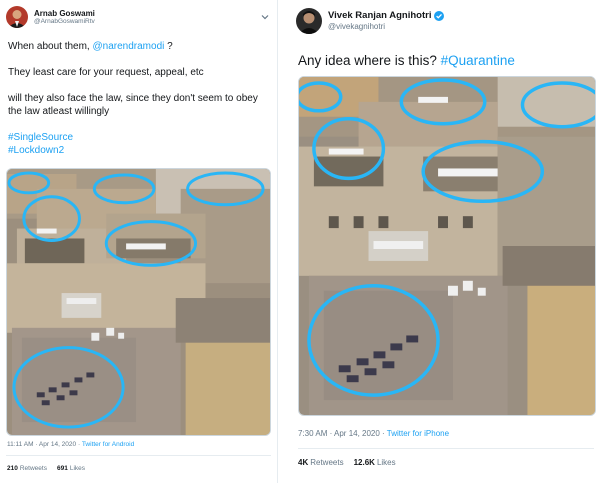 The width and height of the screenshot is (598, 483). Describe the element at coordinates (379, 16) in the screenshot. I see `display-name: Vivek Ranjan Agnihotri` at that location.